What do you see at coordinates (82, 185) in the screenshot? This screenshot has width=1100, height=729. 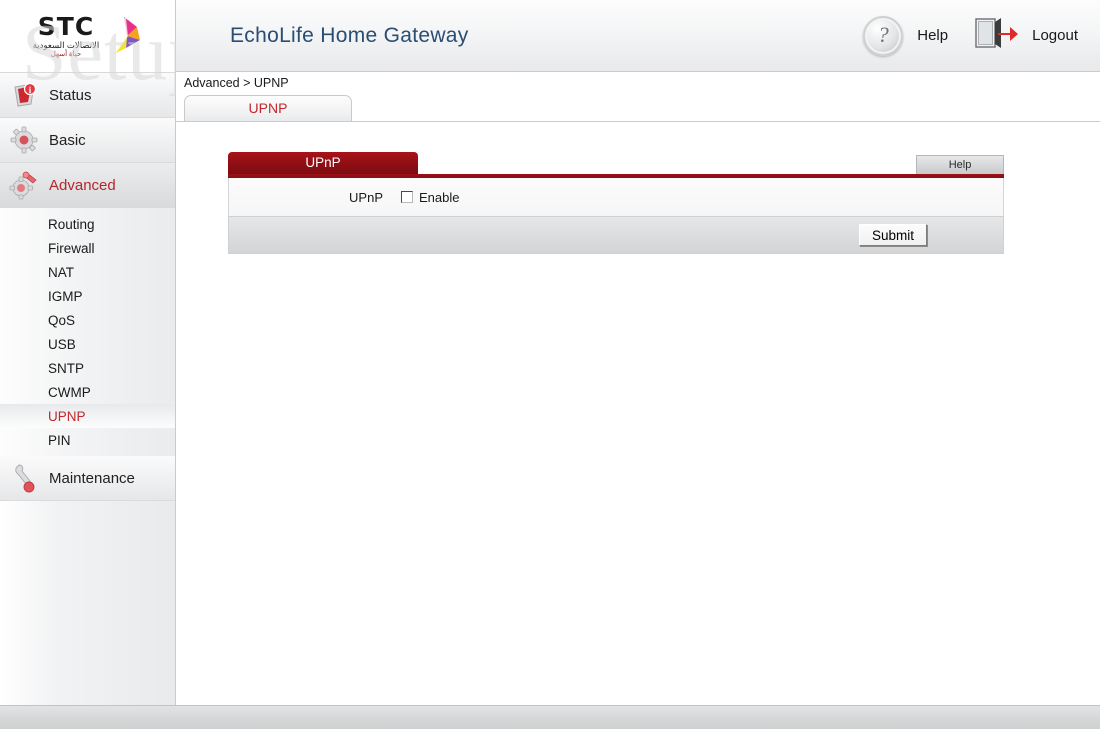 I see `sidebar-item-label: Advanced` at bounding box center [82, 185].